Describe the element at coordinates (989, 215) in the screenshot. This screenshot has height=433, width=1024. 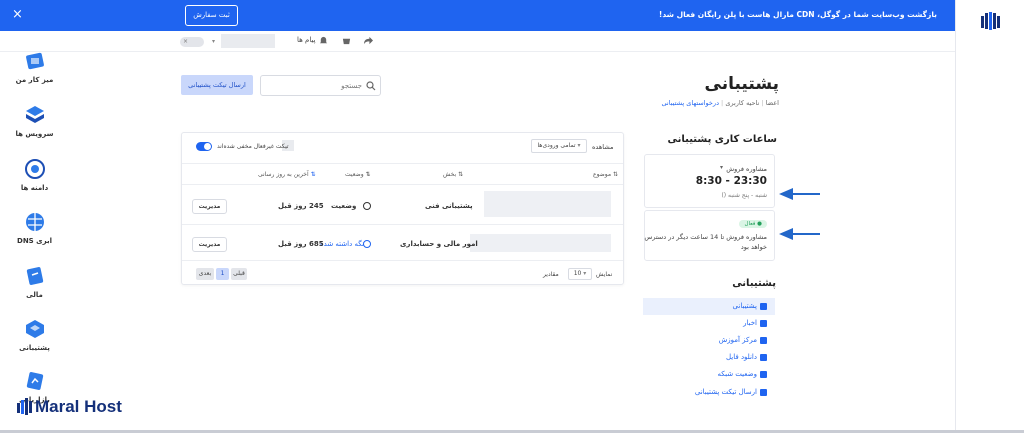
I see `main-sidebar` at that location.